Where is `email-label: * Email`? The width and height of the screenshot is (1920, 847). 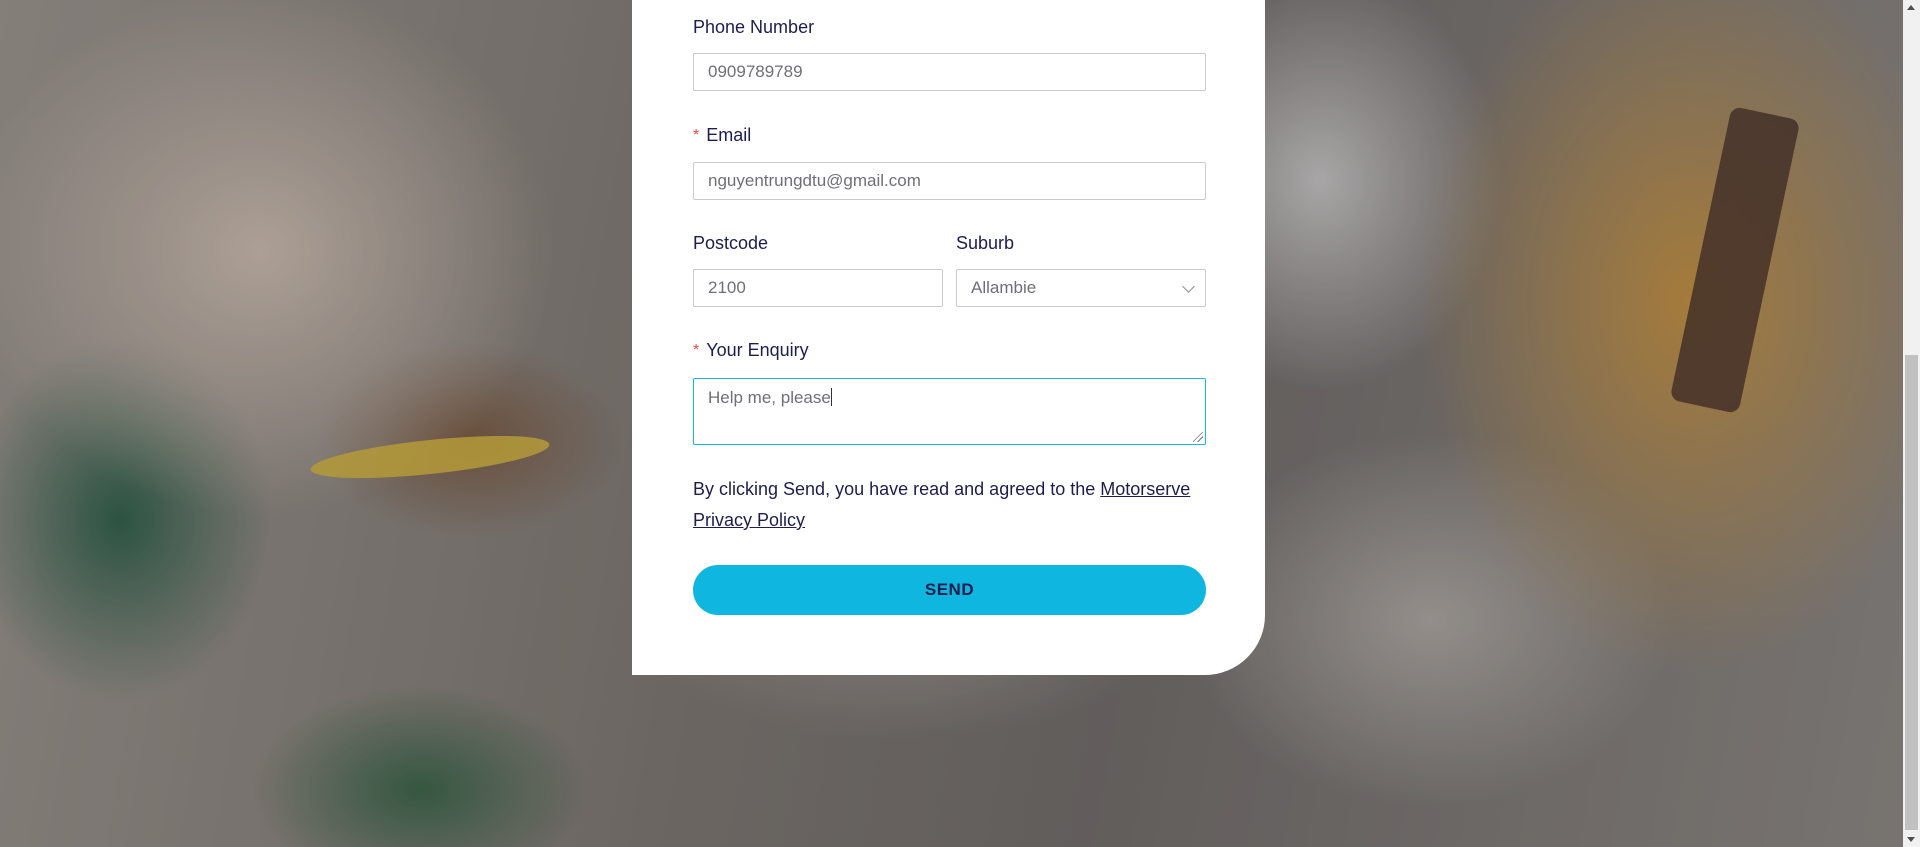 email-label: * Email is located at coordinates (722, 135).